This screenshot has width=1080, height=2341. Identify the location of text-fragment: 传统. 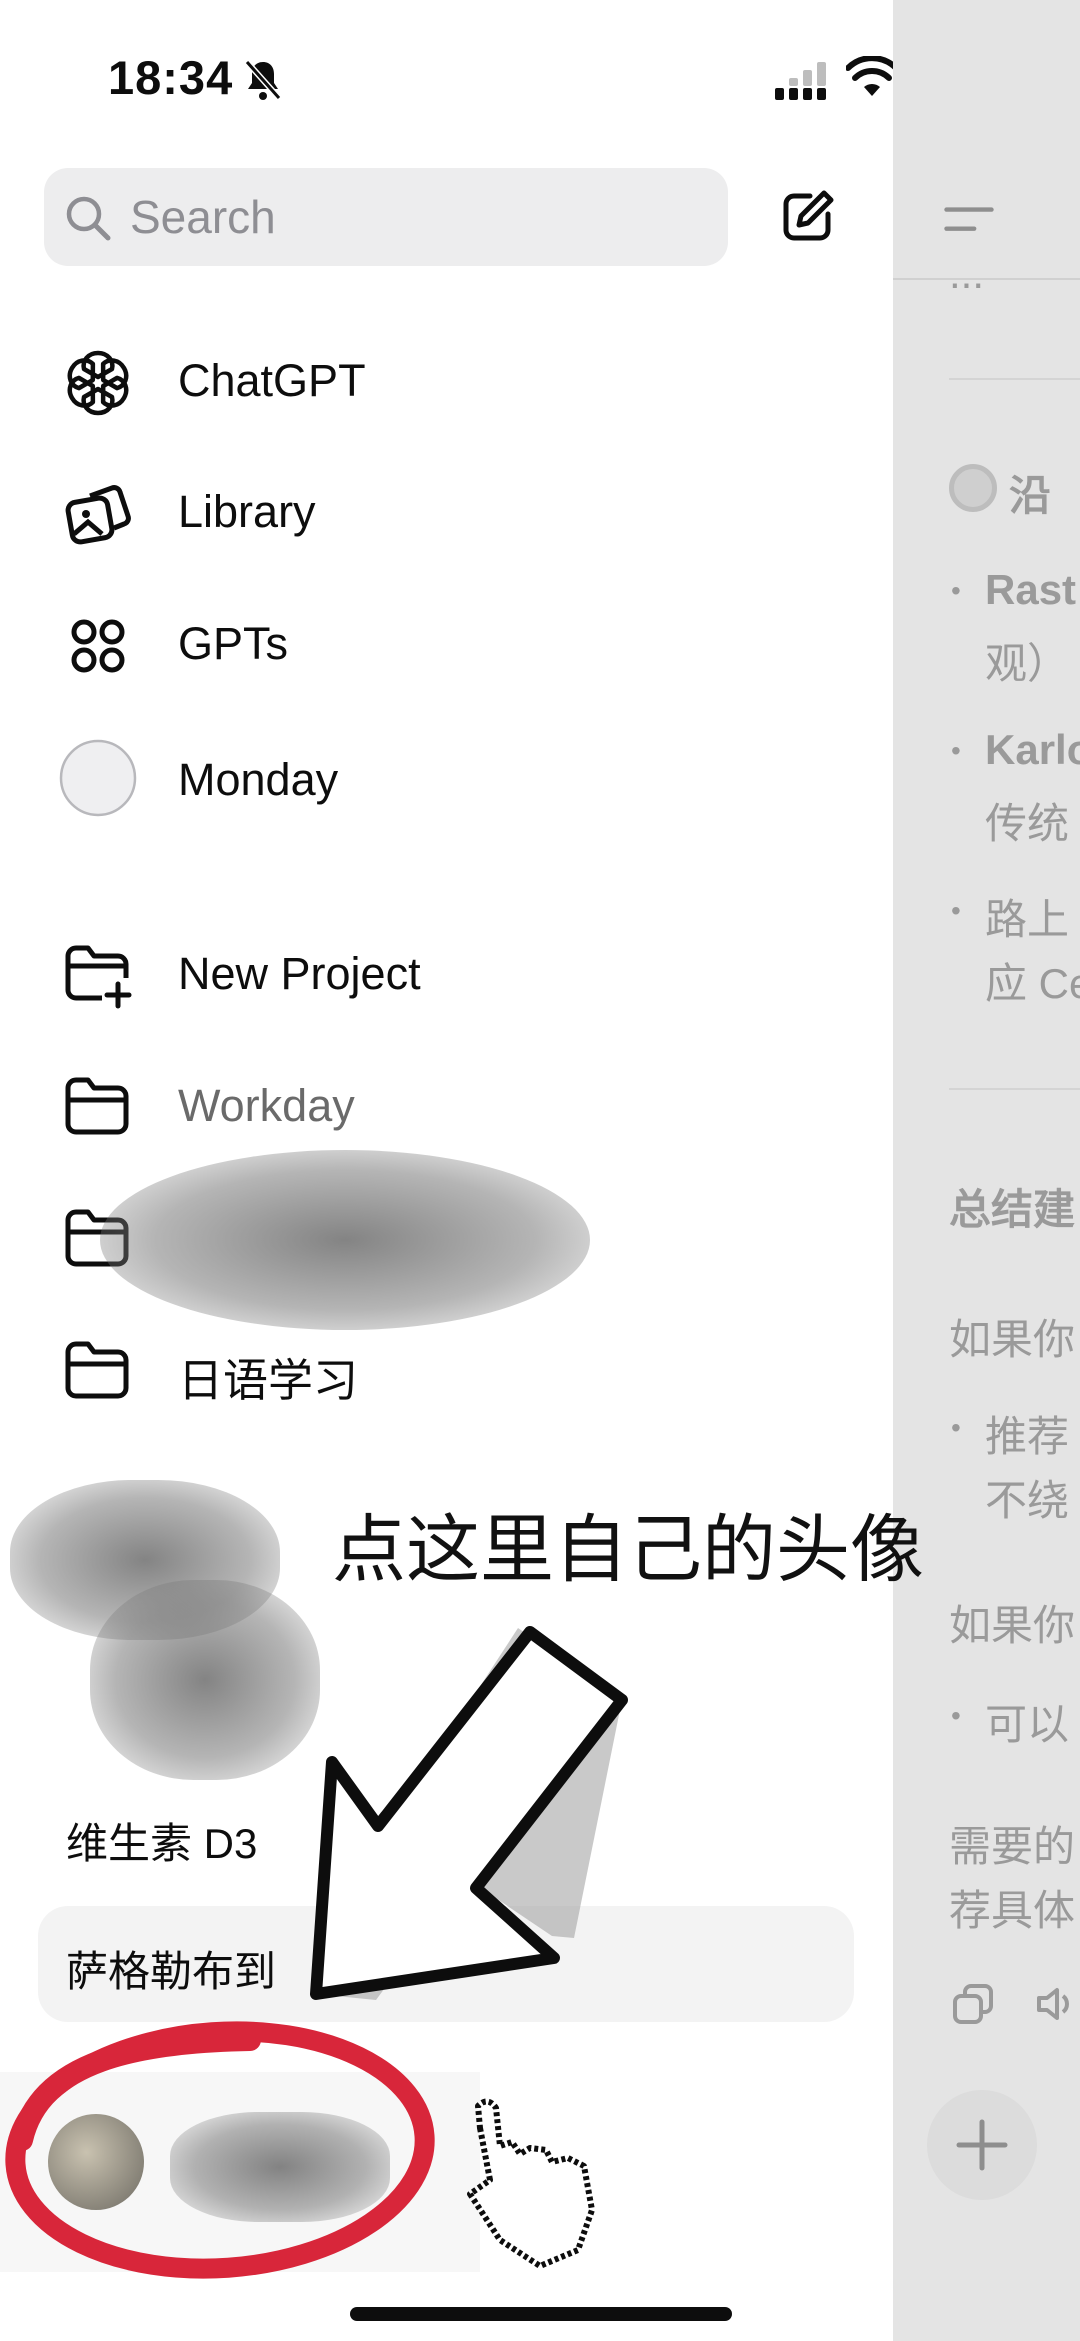
(1027, 823).